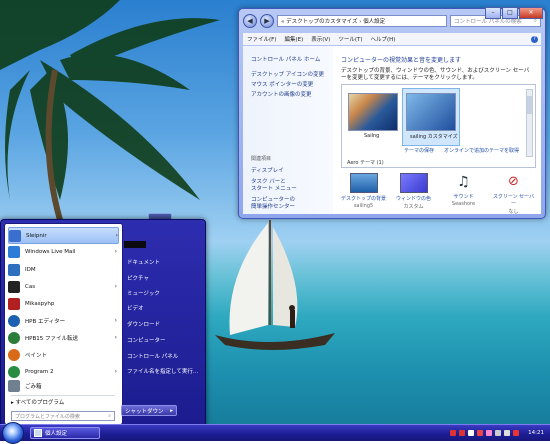 This screenshot has width=550, height=444. What do you see at coordinates (531, 13) in the screenshot?
I see `close-icon: ✕` at bounding box center [531, 13].